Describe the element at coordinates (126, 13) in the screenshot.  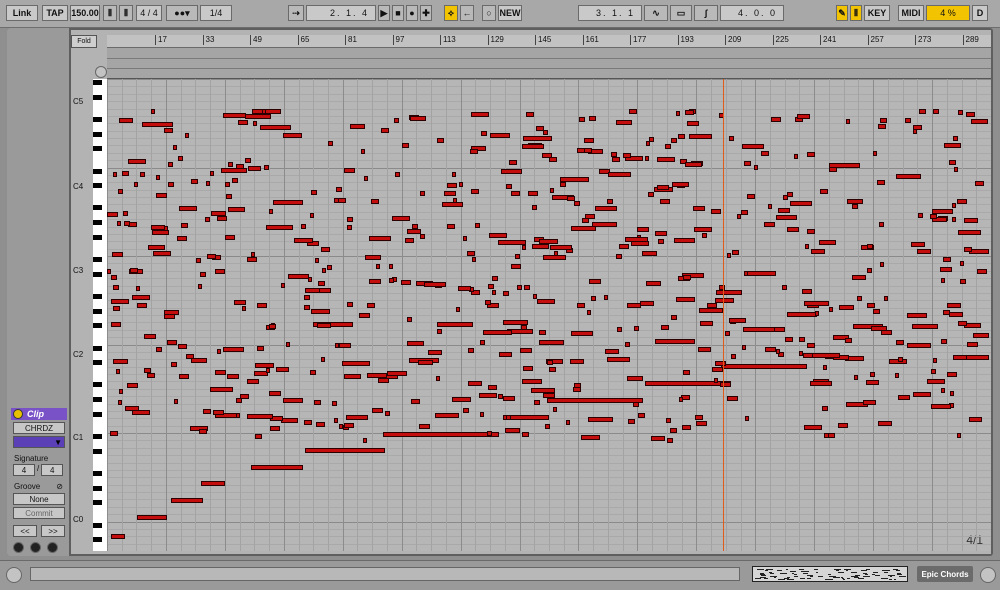
I see `nudge-up-icon: ⦀` at that location.